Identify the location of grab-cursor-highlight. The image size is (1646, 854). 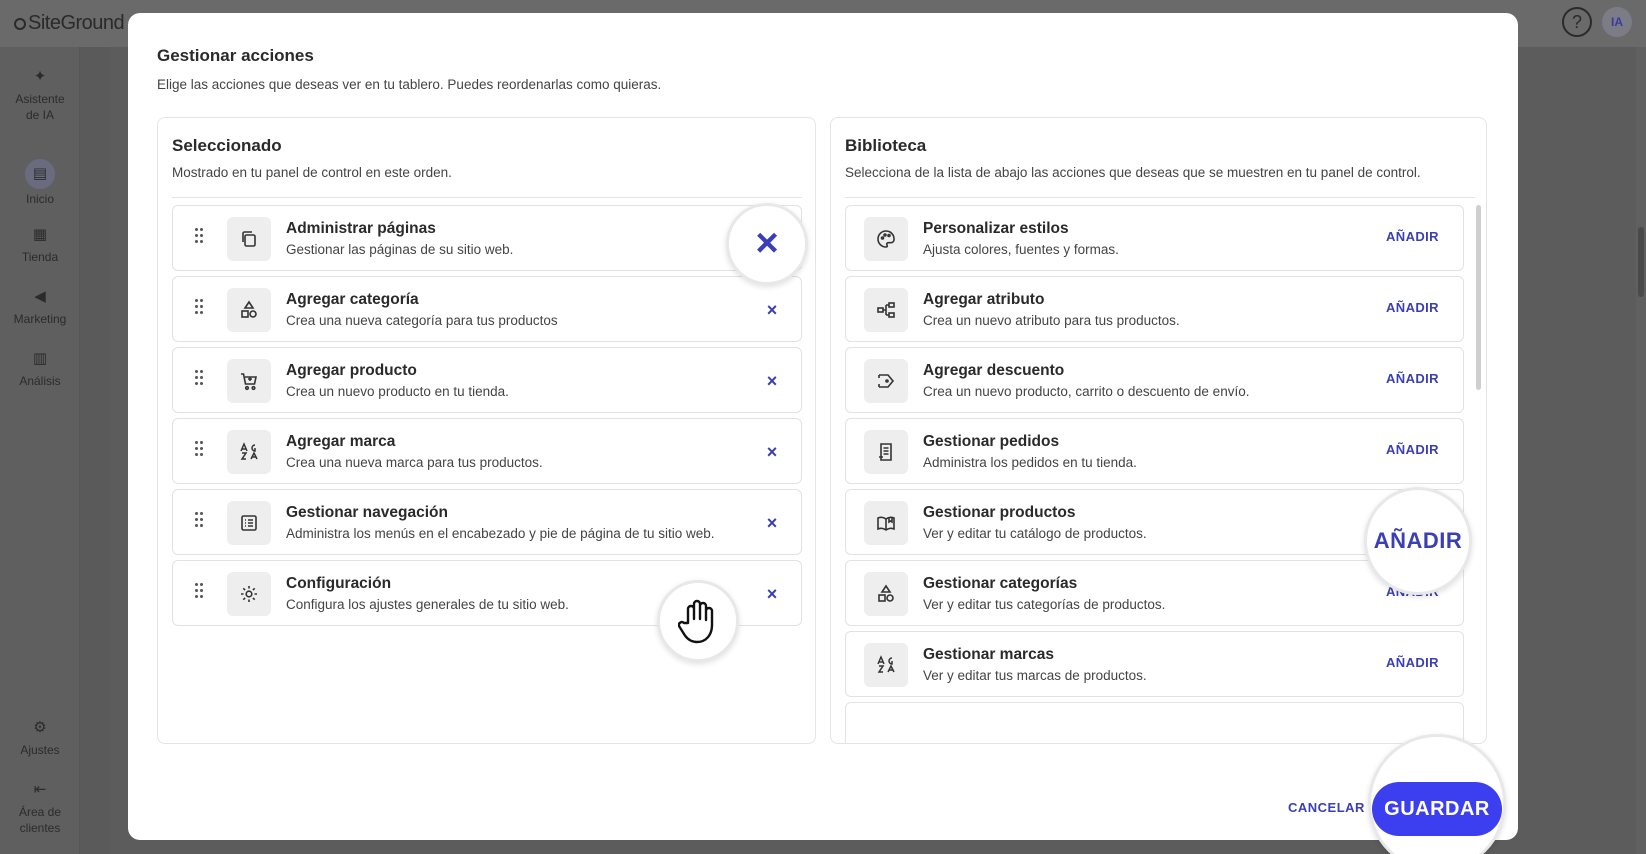
(698, 621).